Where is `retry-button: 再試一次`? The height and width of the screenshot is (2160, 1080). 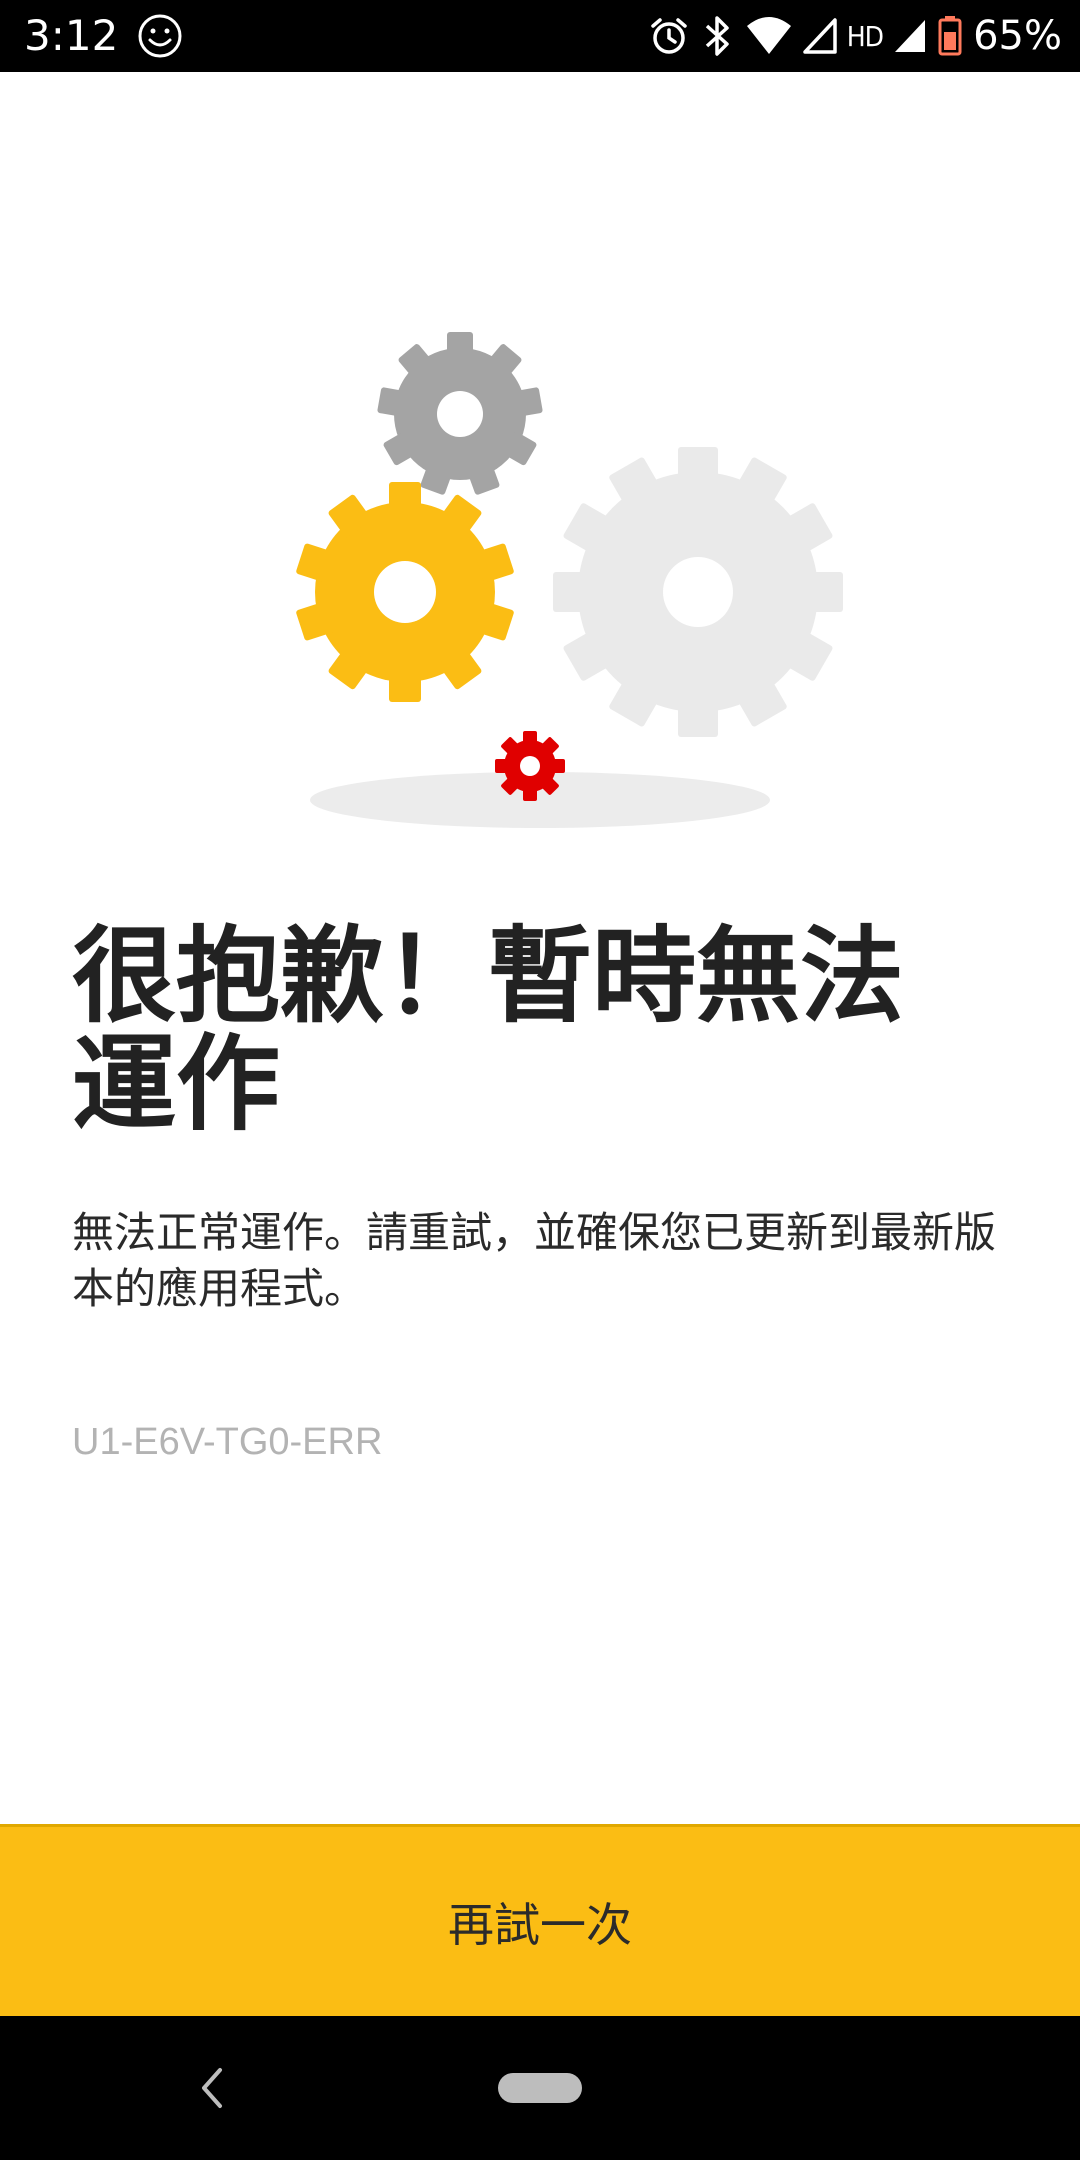 retry-button: 再試一次 is located at coordinates (540, 1920).